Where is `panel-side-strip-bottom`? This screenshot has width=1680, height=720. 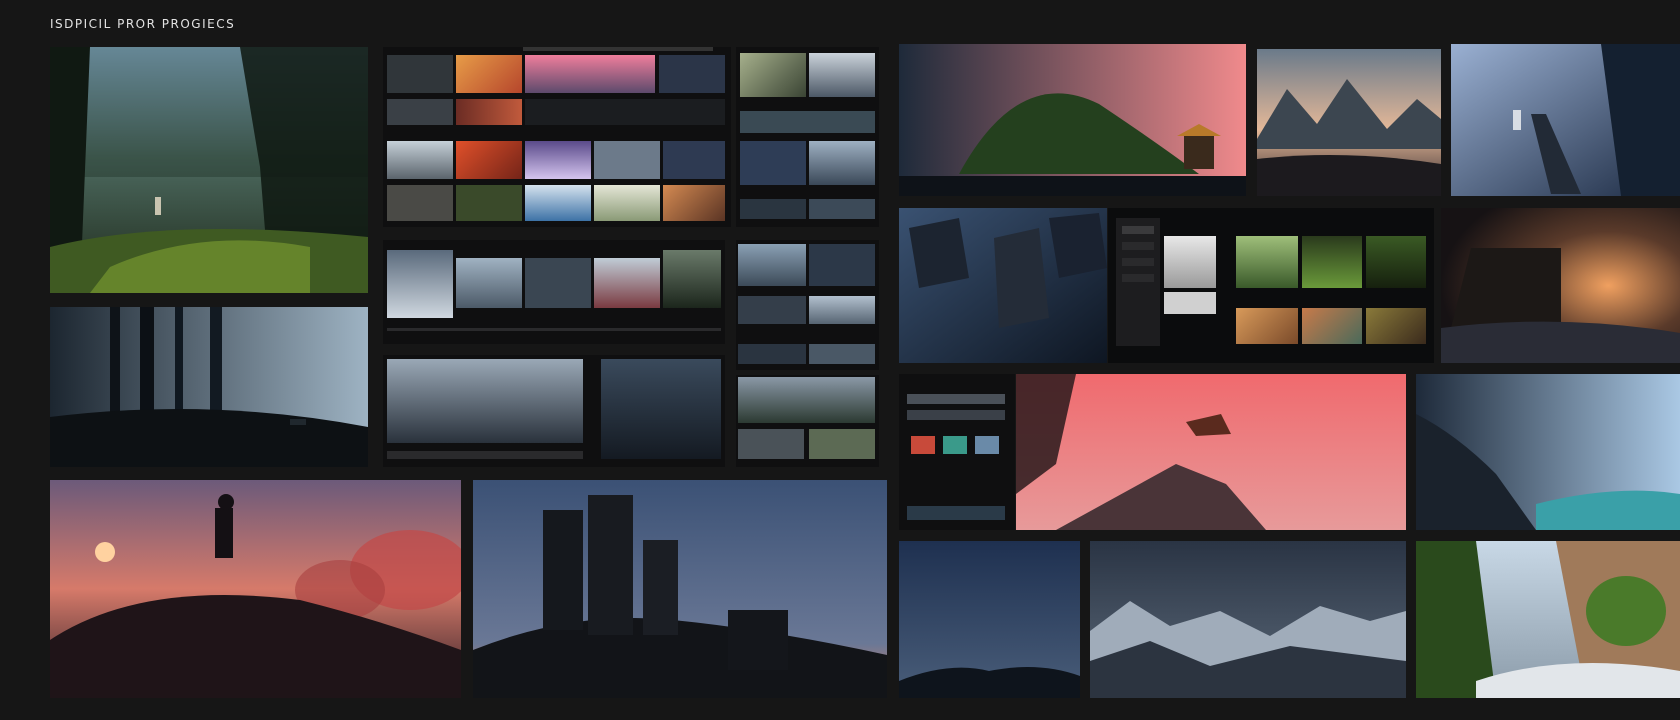 panel-side-strip-bottom is located at coordinates (807, 421).